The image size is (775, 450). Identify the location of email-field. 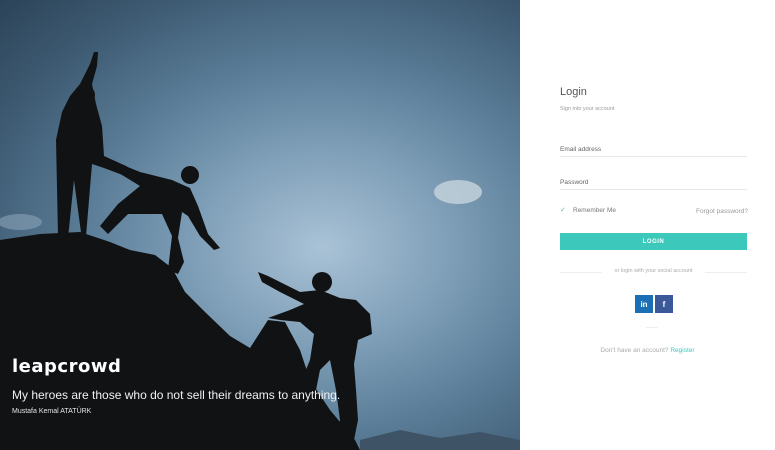
(653, 149).